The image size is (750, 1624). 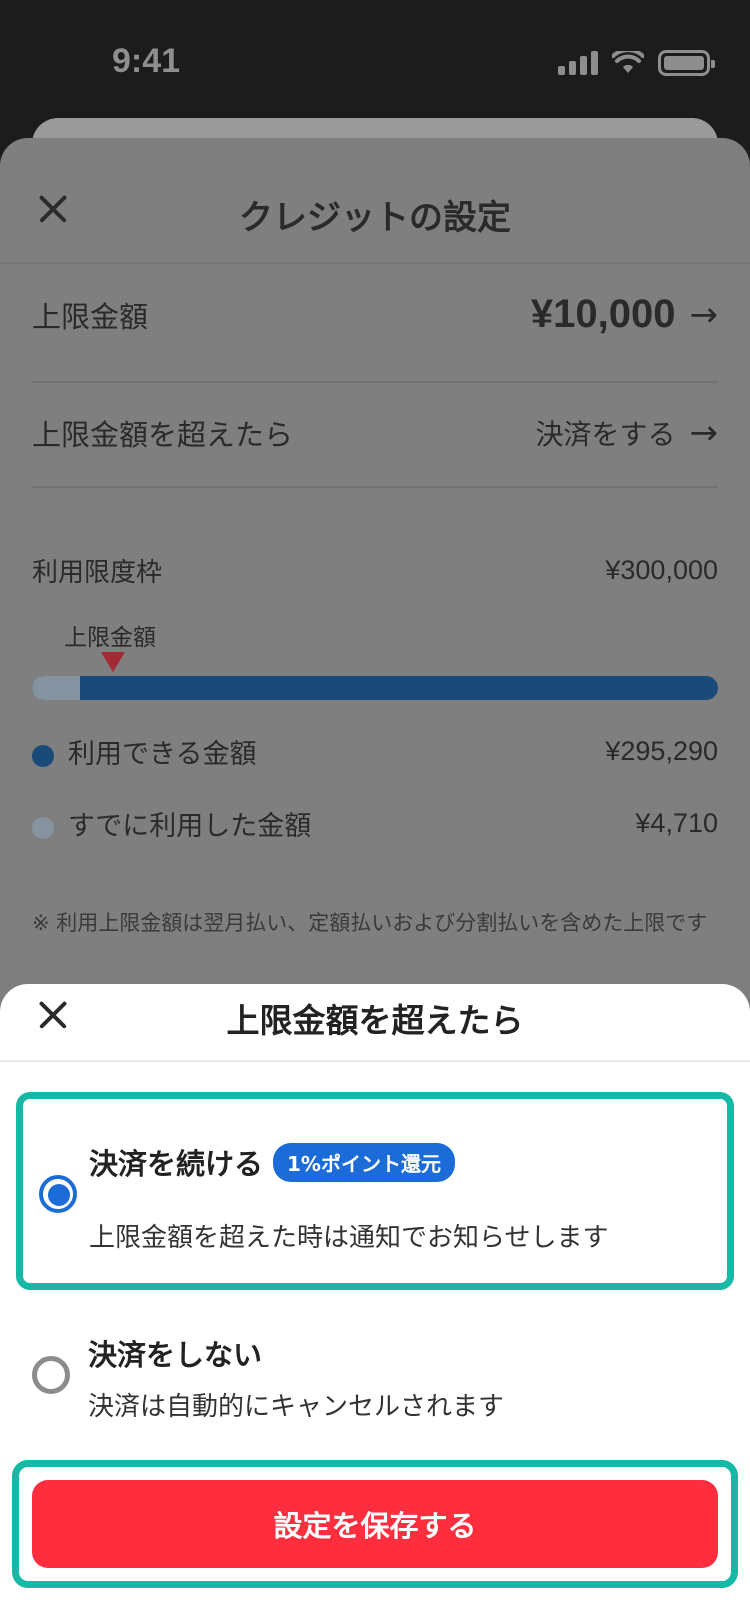 What do you see at coordinates (349, 1238) in the screenshot?
I see `option-description: 上限金額を超えた時は通知でお知らせします` at bounding box center [349, 1238].